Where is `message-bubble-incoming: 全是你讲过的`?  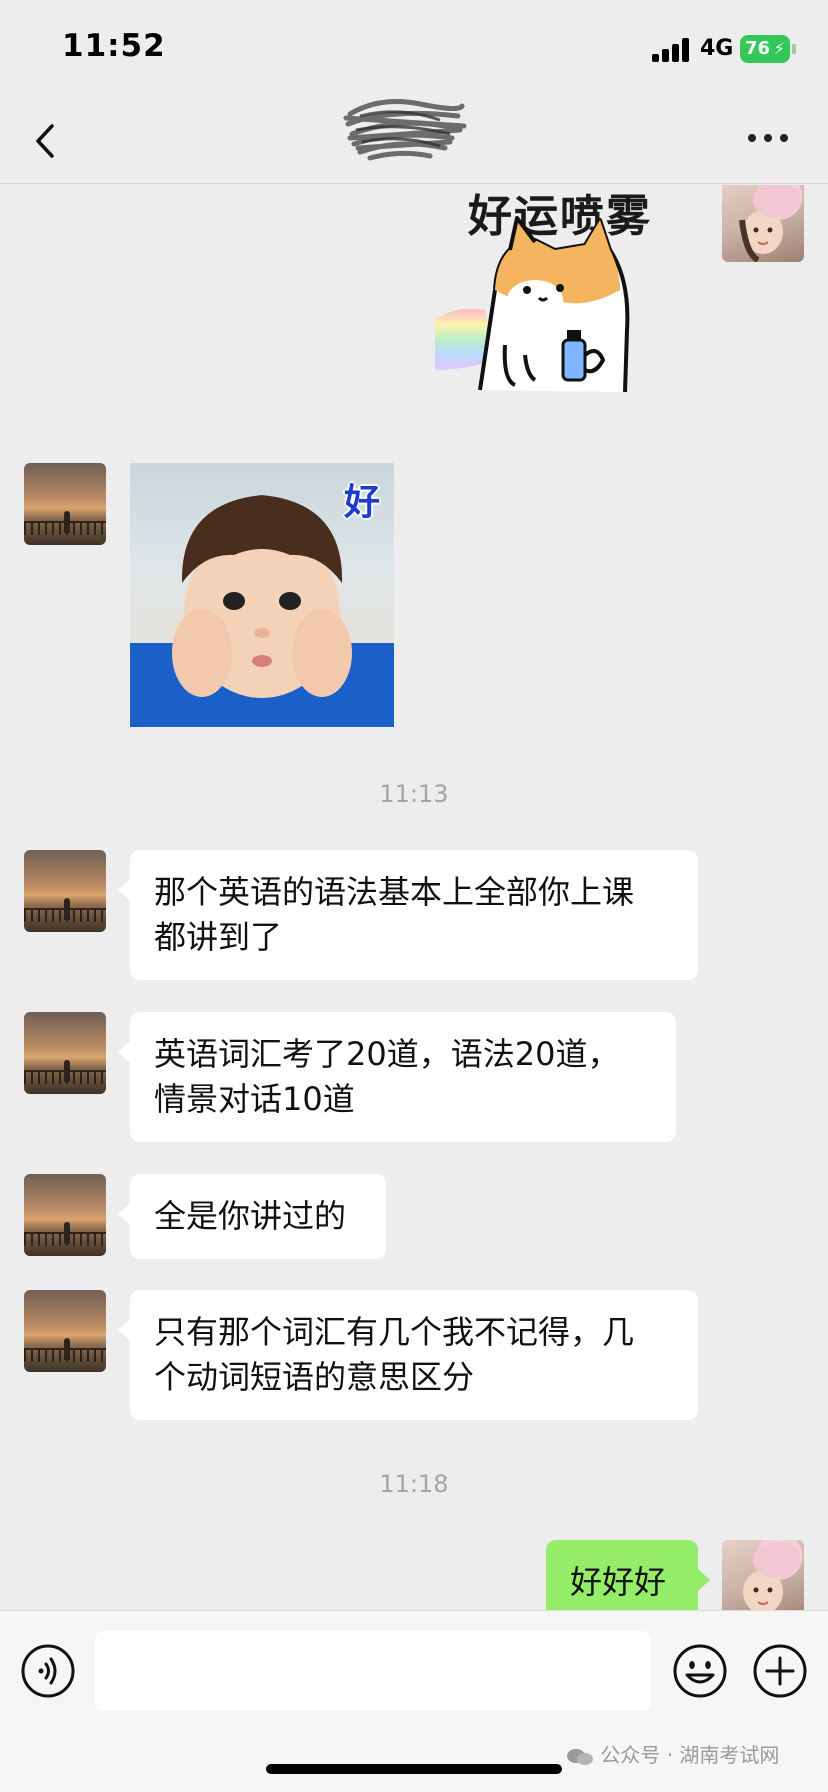 message-bubble-incoming: 全是你讲过的 is located at coordinates (252, 1216).